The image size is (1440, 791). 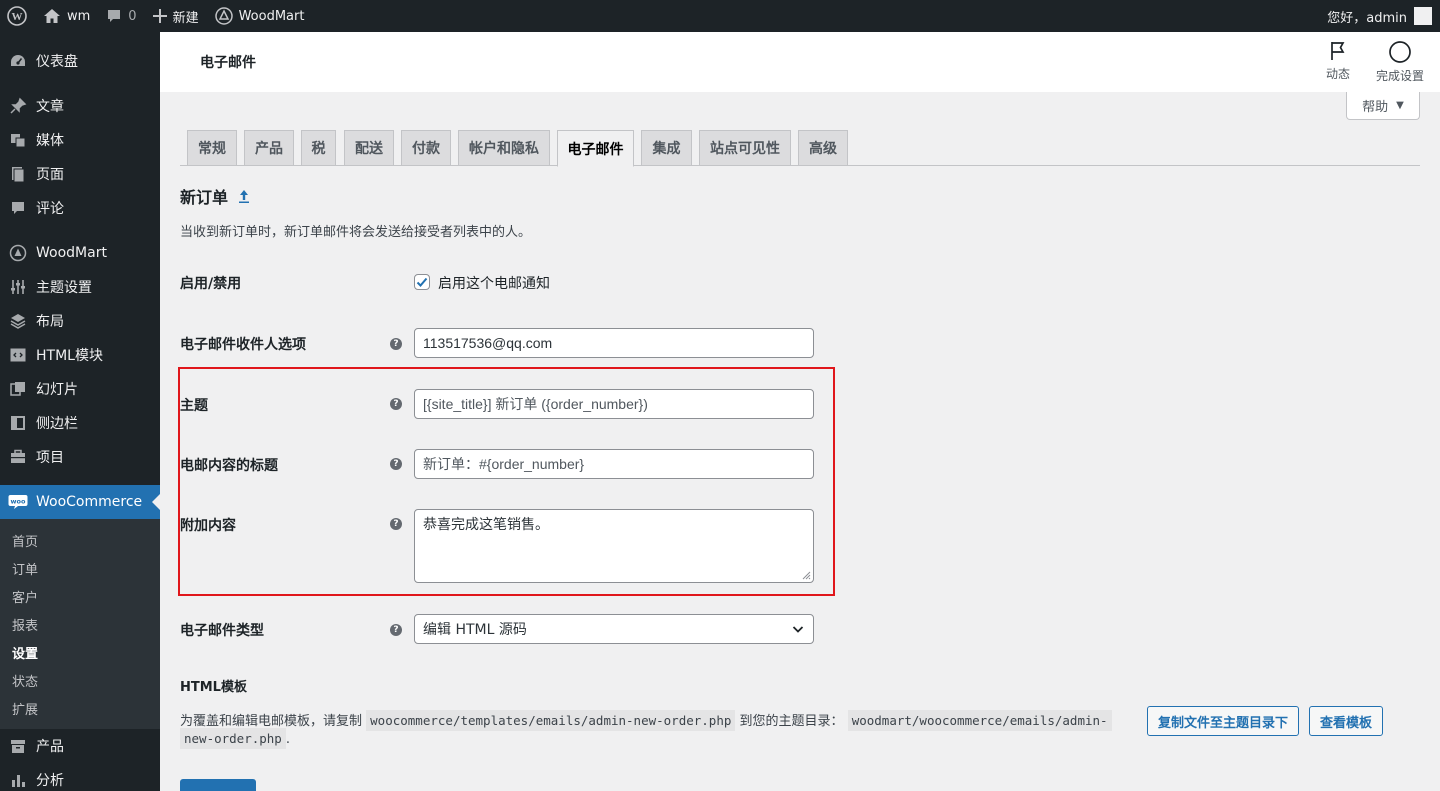 What do you see at coordinates (271, 721) in the screenshot?
I see `template-text-before: 为覆盖和编辑电邮模板，请复制` at bounding box center [271, 721].